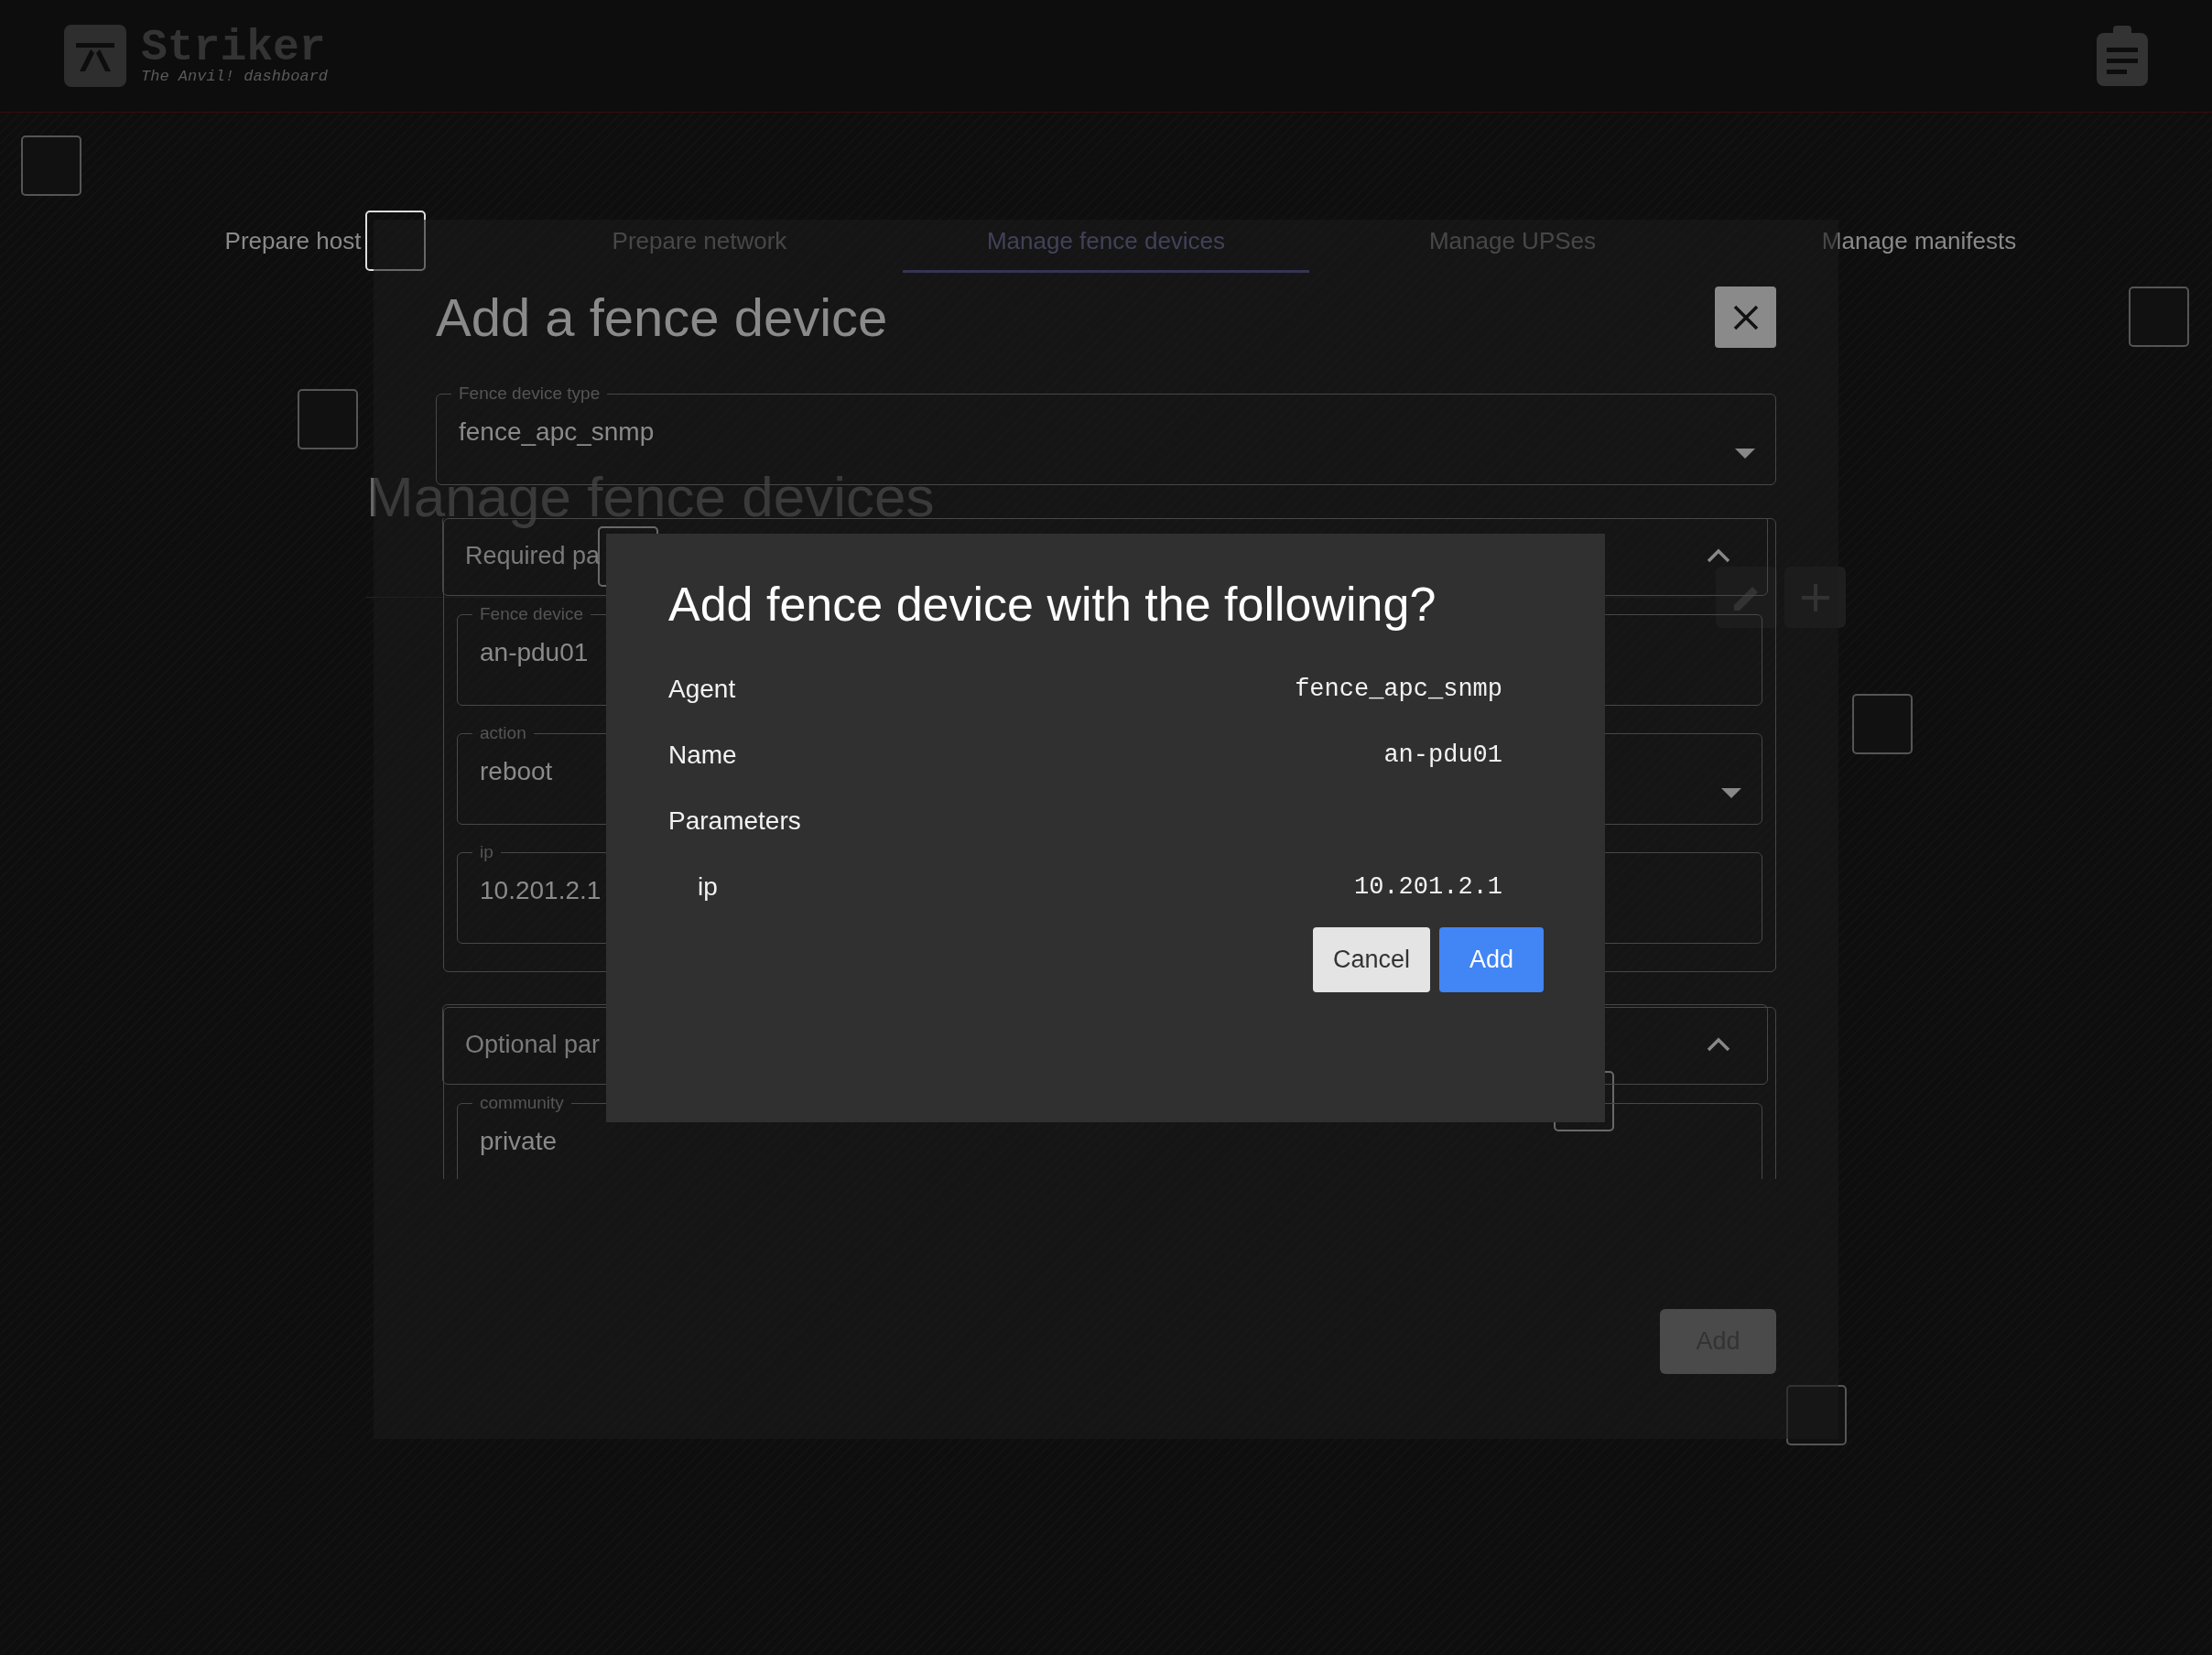 This screenshot has width=2212, height=1655. Describe the element at coordinates (1442, 755) in the screenshot. I see `summary-value: an-pdu01` at that location.